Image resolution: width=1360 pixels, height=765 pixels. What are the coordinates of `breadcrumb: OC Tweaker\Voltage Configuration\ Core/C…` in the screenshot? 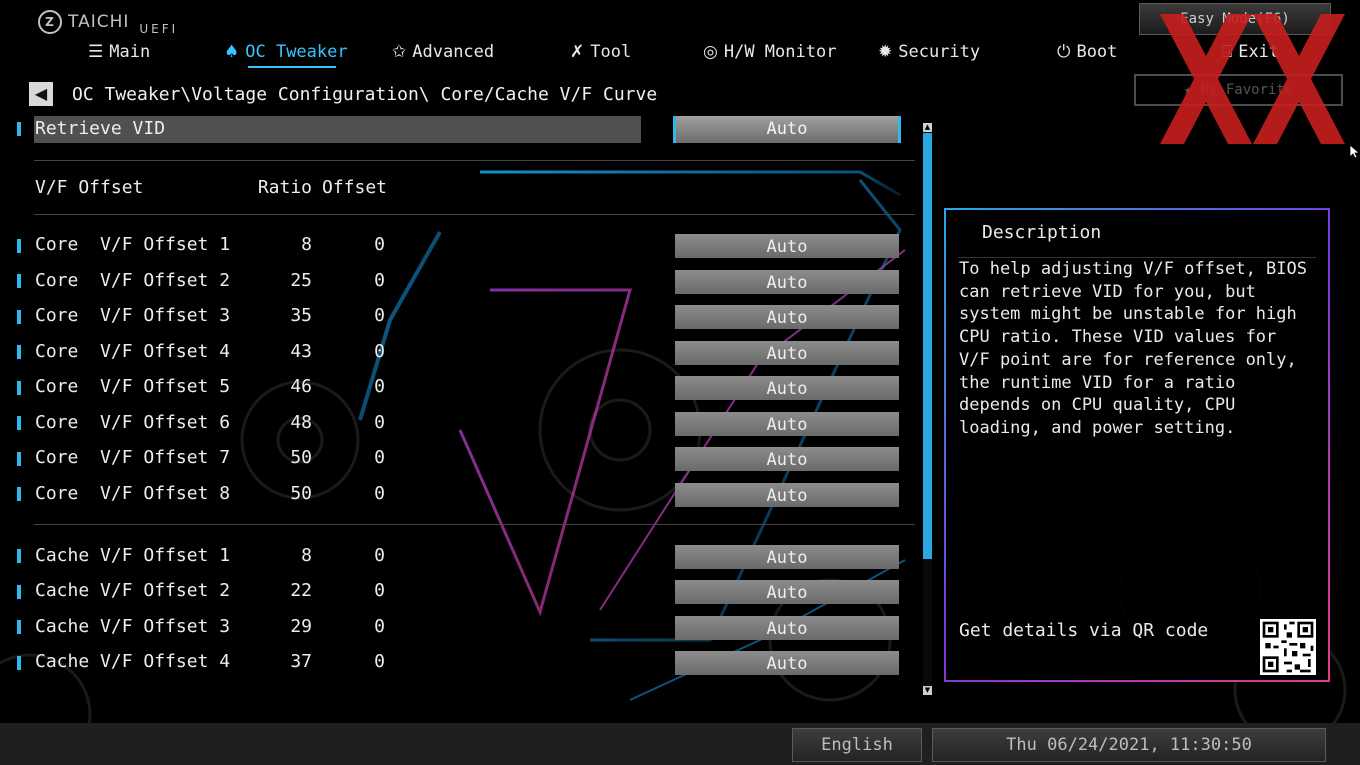 It's located at (365, 94).